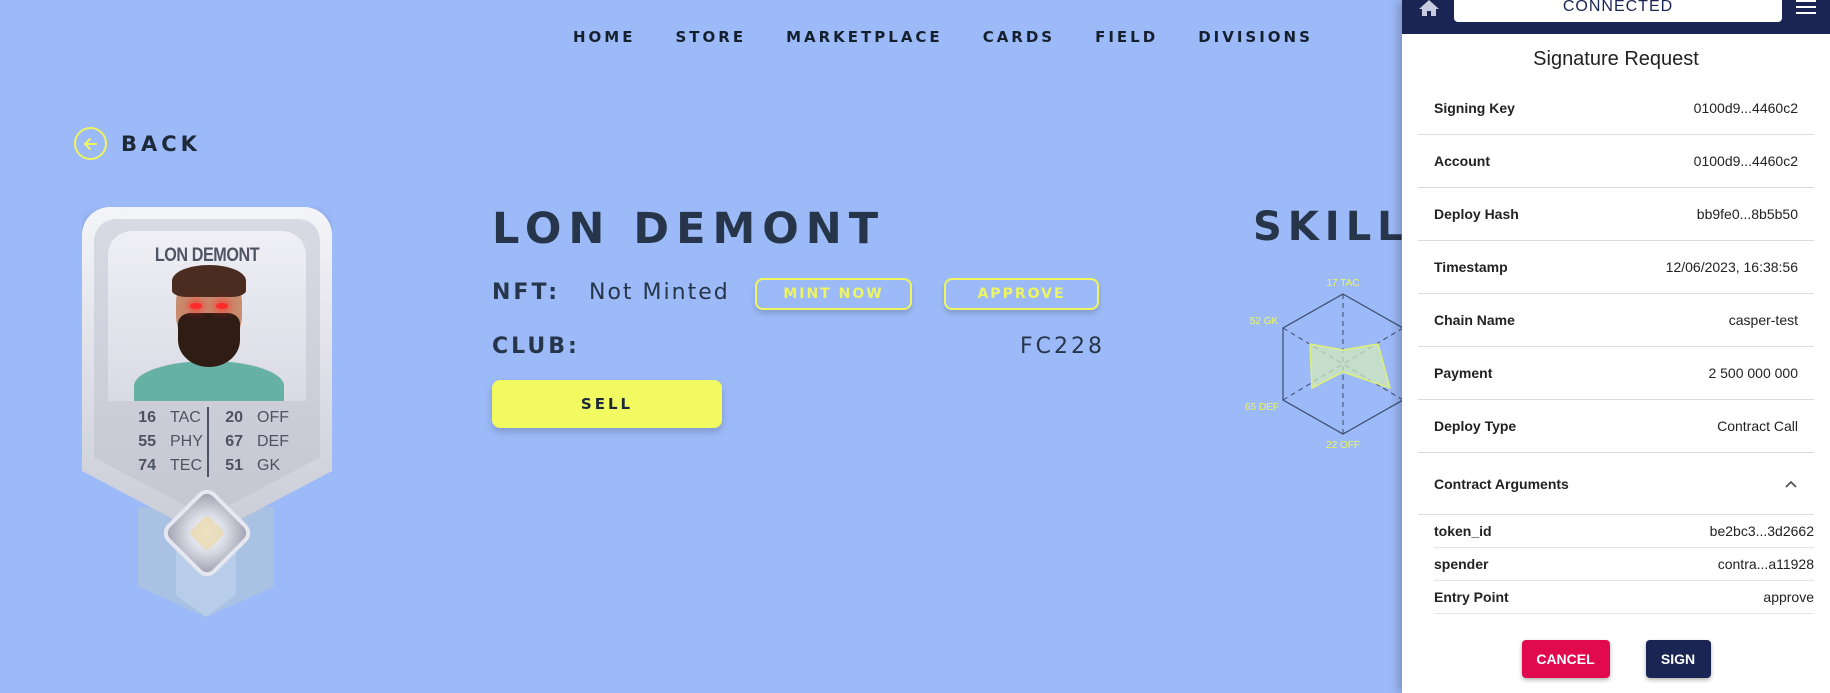 This screenshot has width=1830, height=693. Describe the element at coordinates (1616, 214) in the screenshot. I see `detail-row: Deploy Hash bb9fe0...8b5b50` at that location.